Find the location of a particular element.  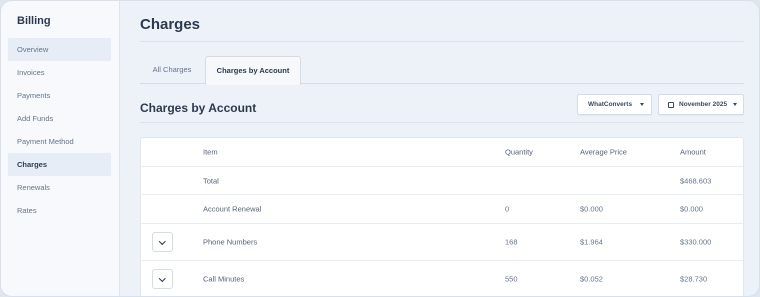

row-item: Total is located at coordinates (211, 180).